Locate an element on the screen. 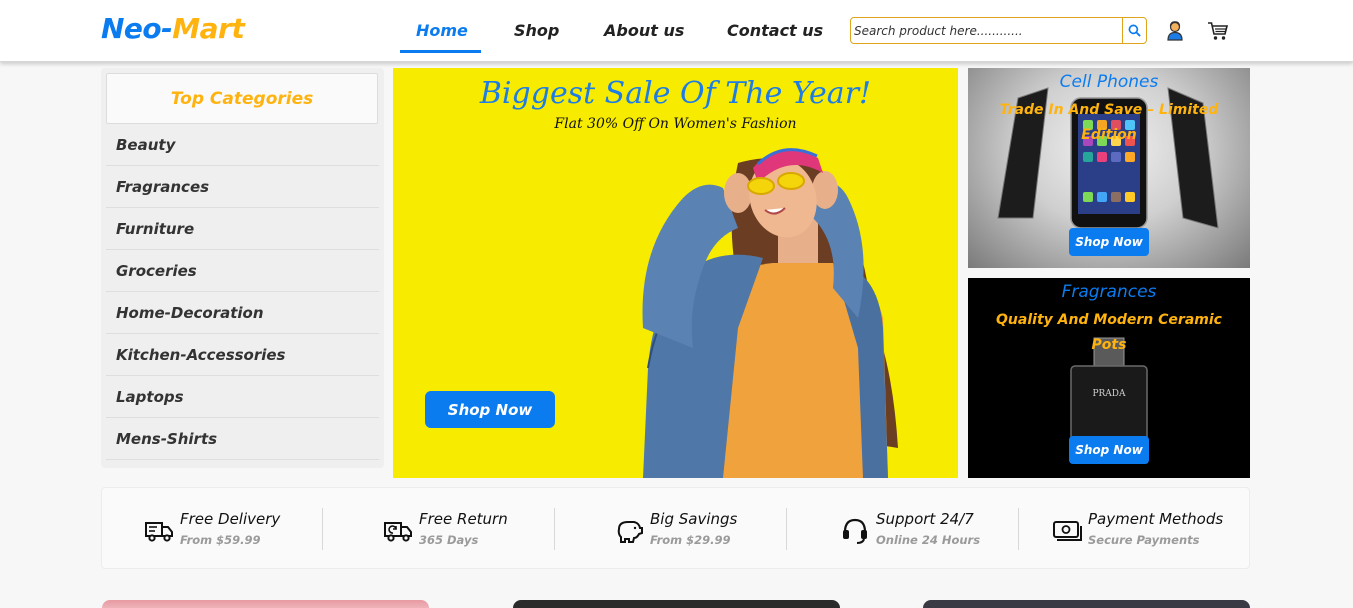  nav-link-contact: Contact us is located at coordinates (775, 30).